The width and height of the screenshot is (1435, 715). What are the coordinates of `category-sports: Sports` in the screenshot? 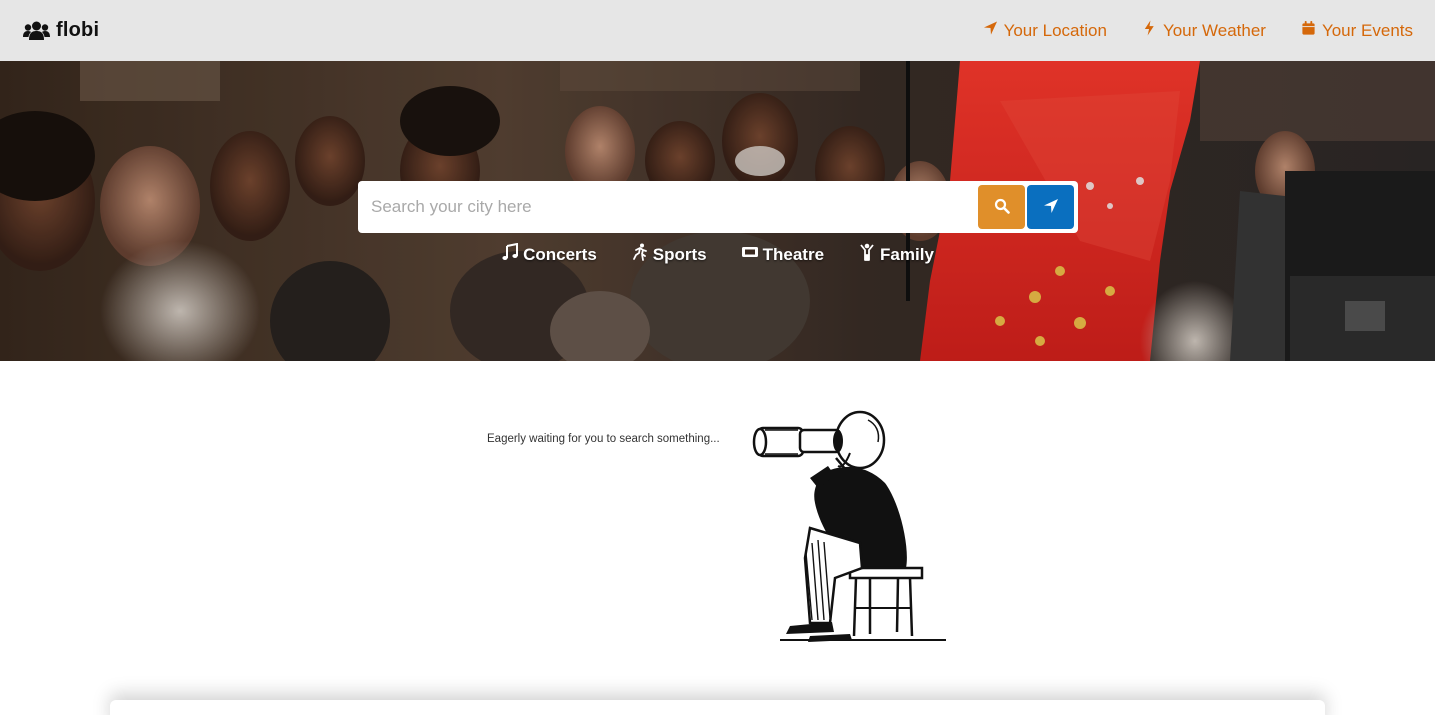 It's located at (669, 254).